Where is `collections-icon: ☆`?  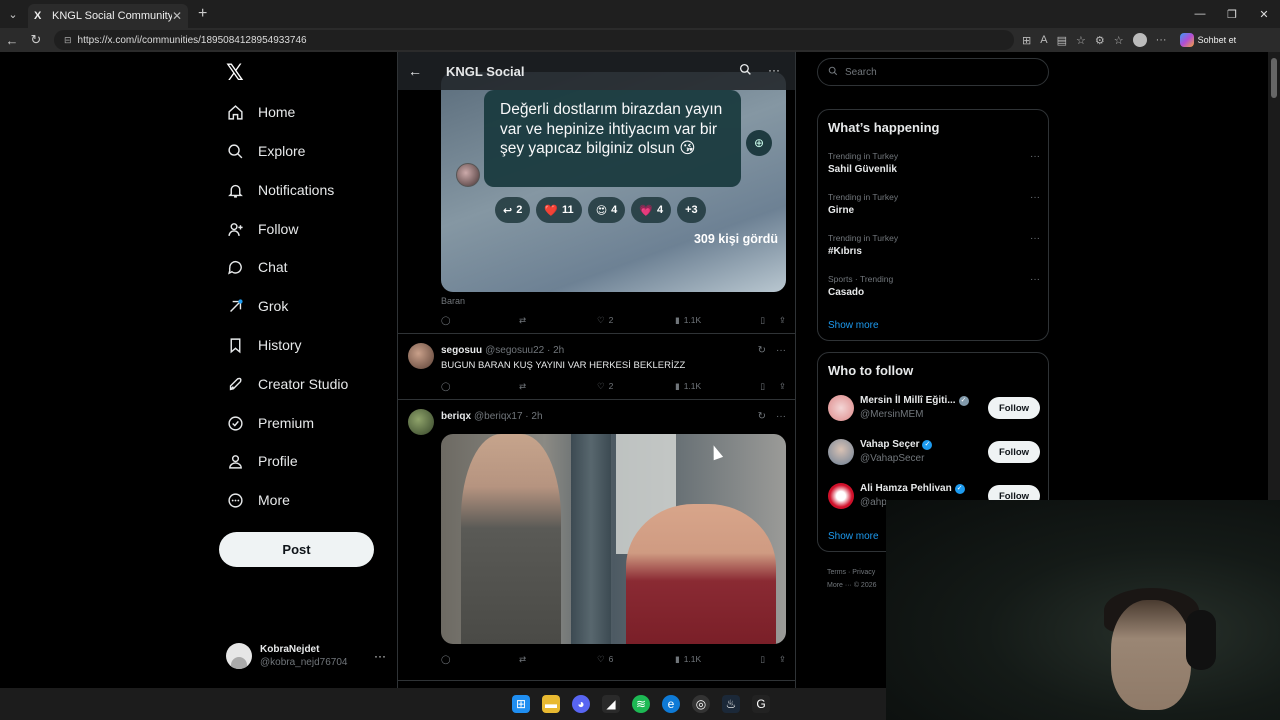 collections-icon: ☆ is located at coordinates (1119, 40).